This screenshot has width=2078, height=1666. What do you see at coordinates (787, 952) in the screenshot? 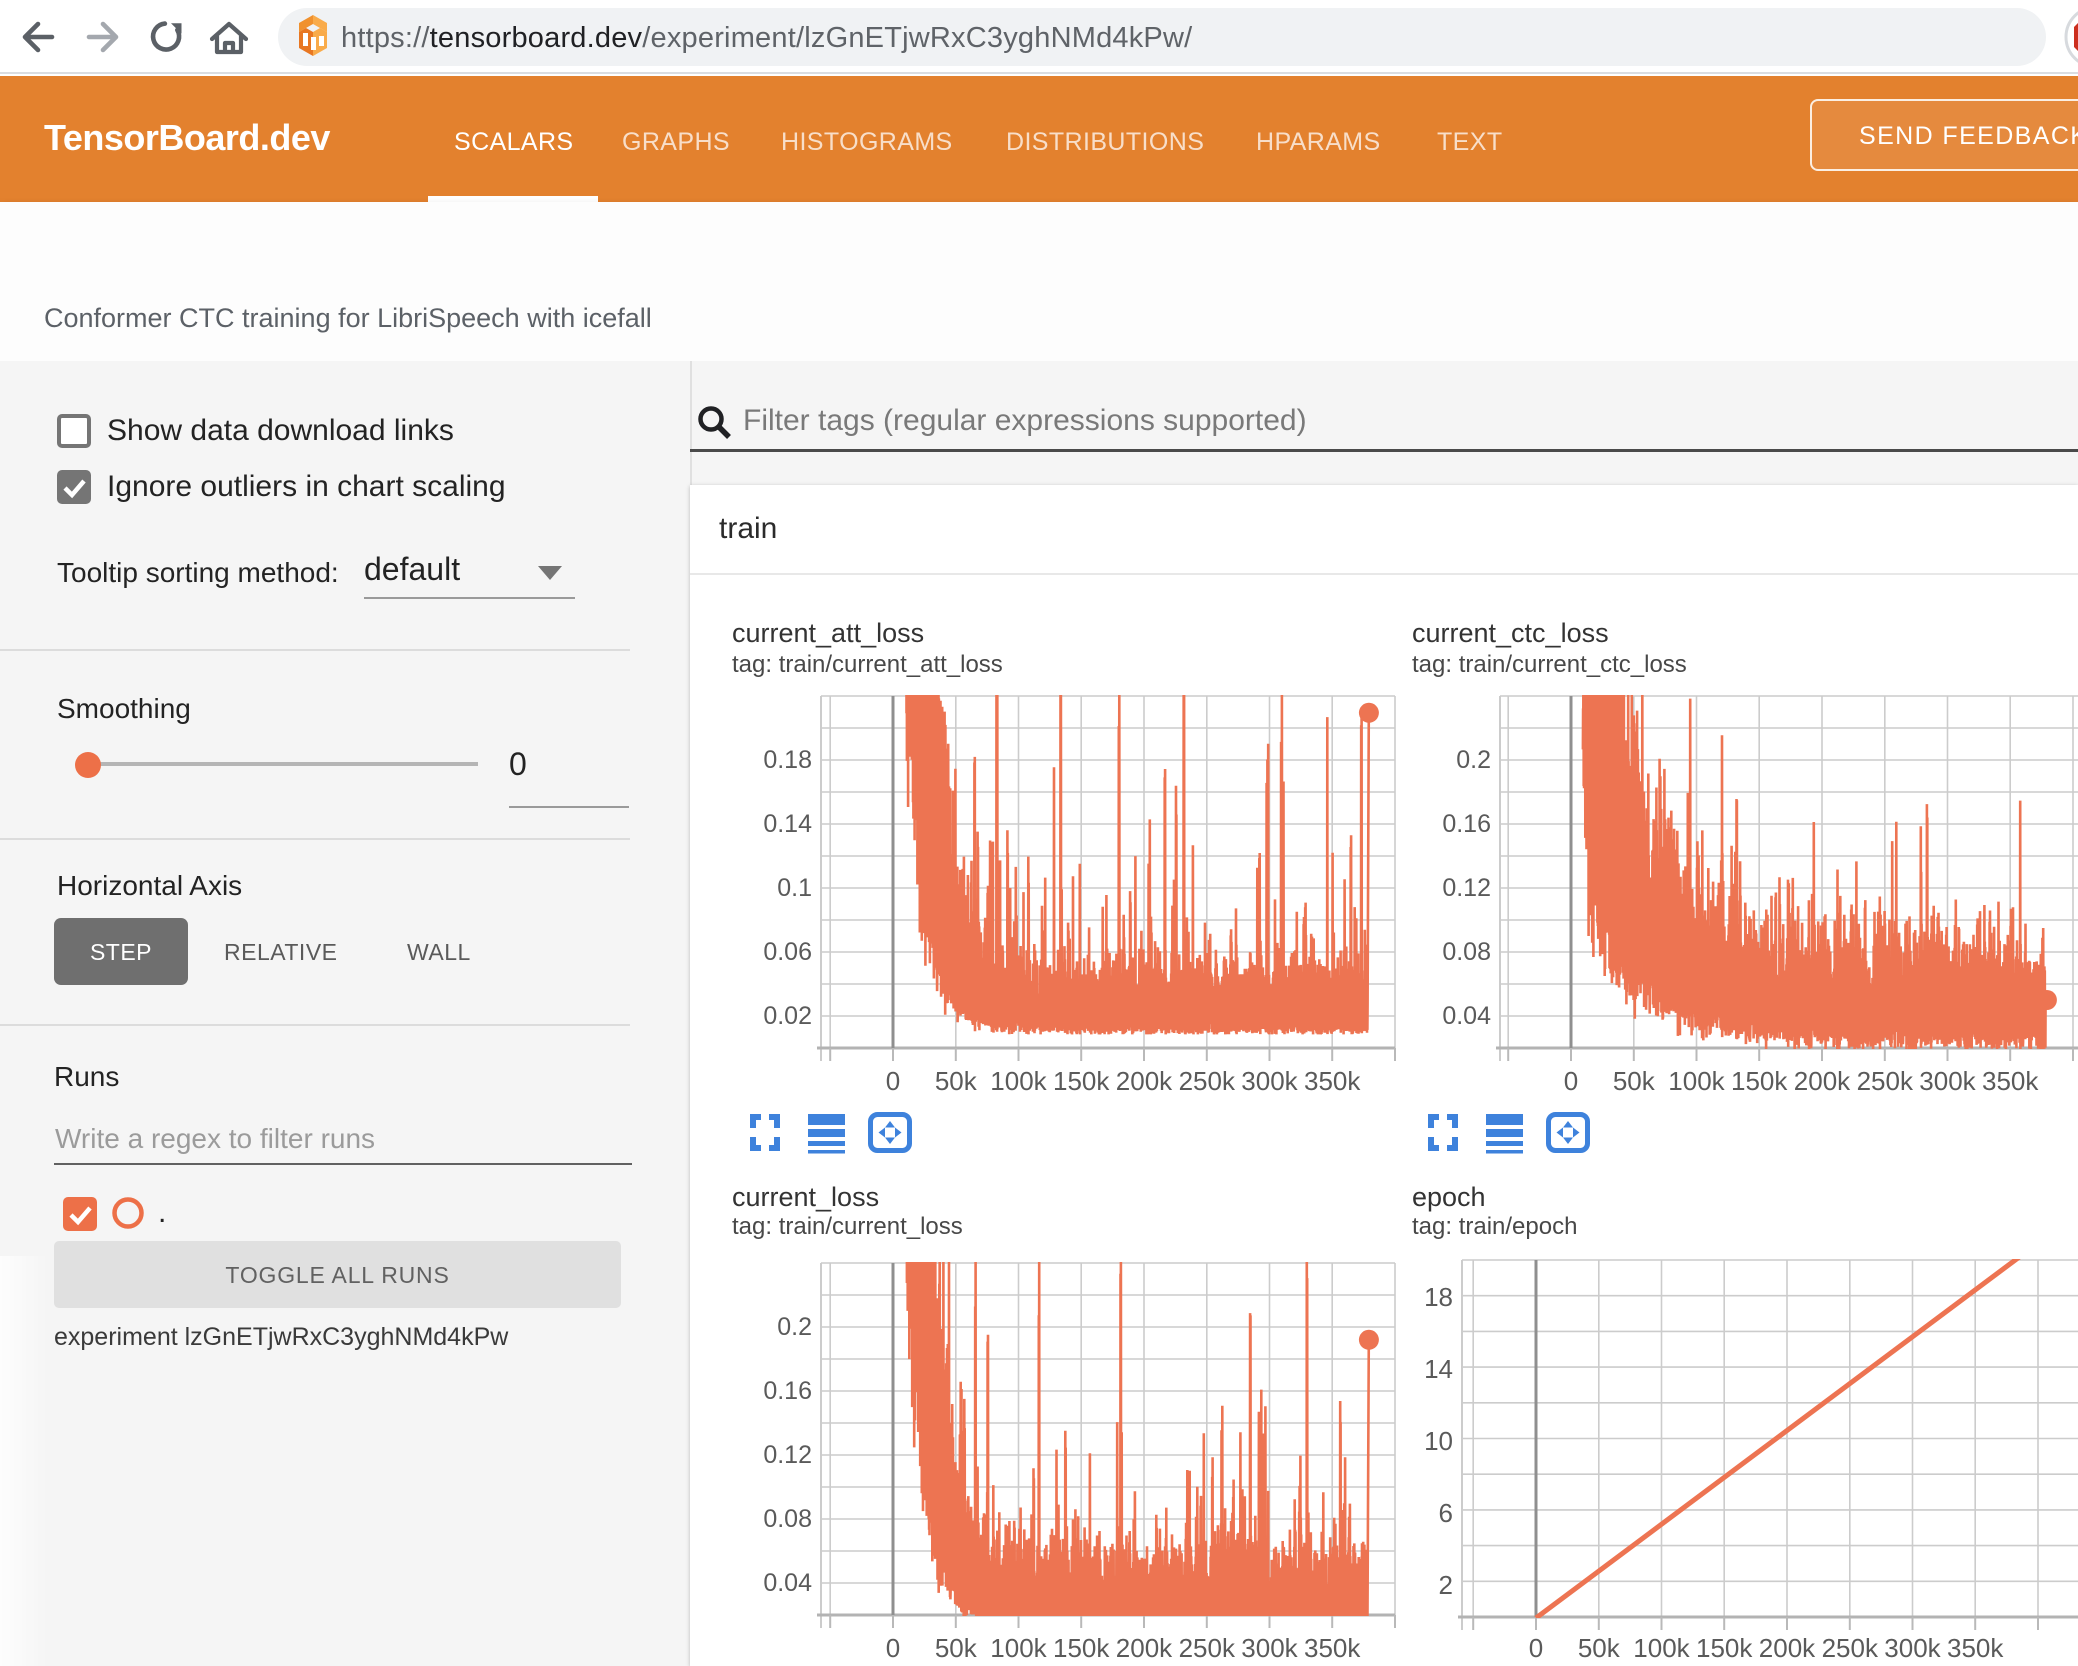
I see `svg-text: 0.06` at bounding box center [787, 952].